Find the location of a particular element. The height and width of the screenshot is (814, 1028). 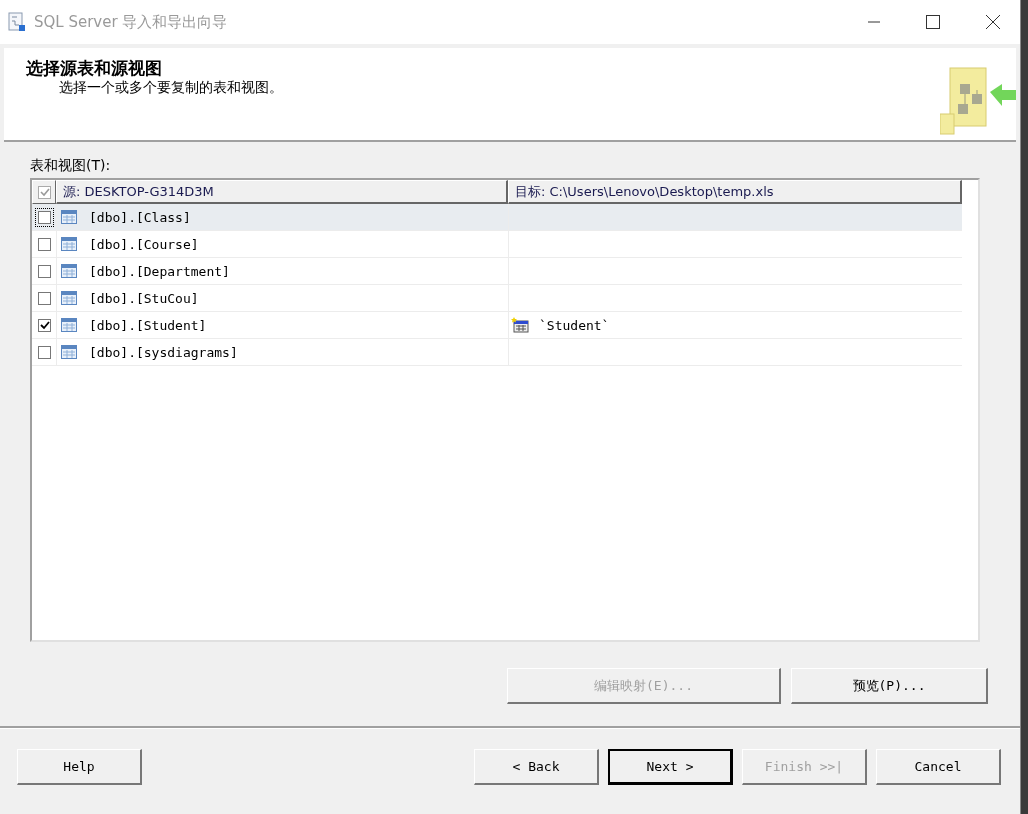

source-table-name: [dbo].[StuCou] is located at coordinates (144, 298).